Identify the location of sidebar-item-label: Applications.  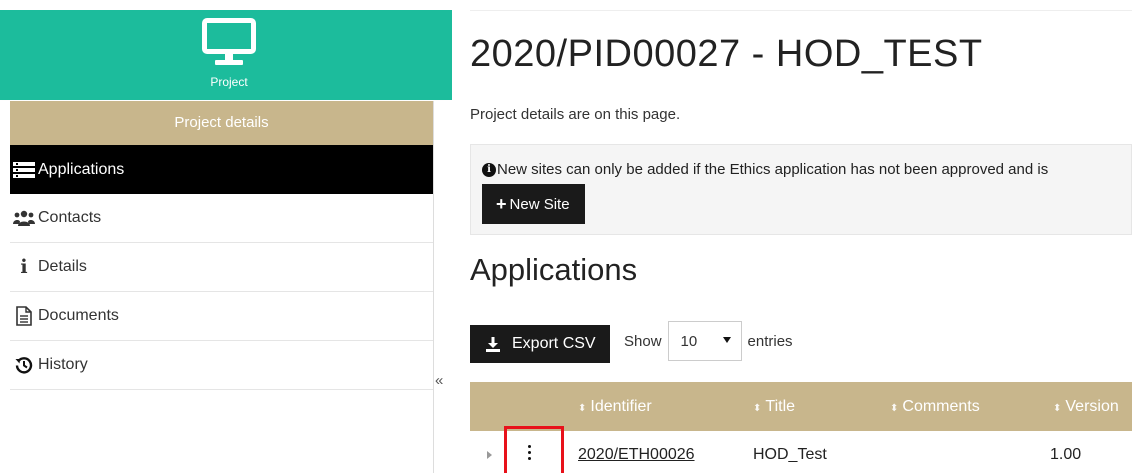
(81, 169).